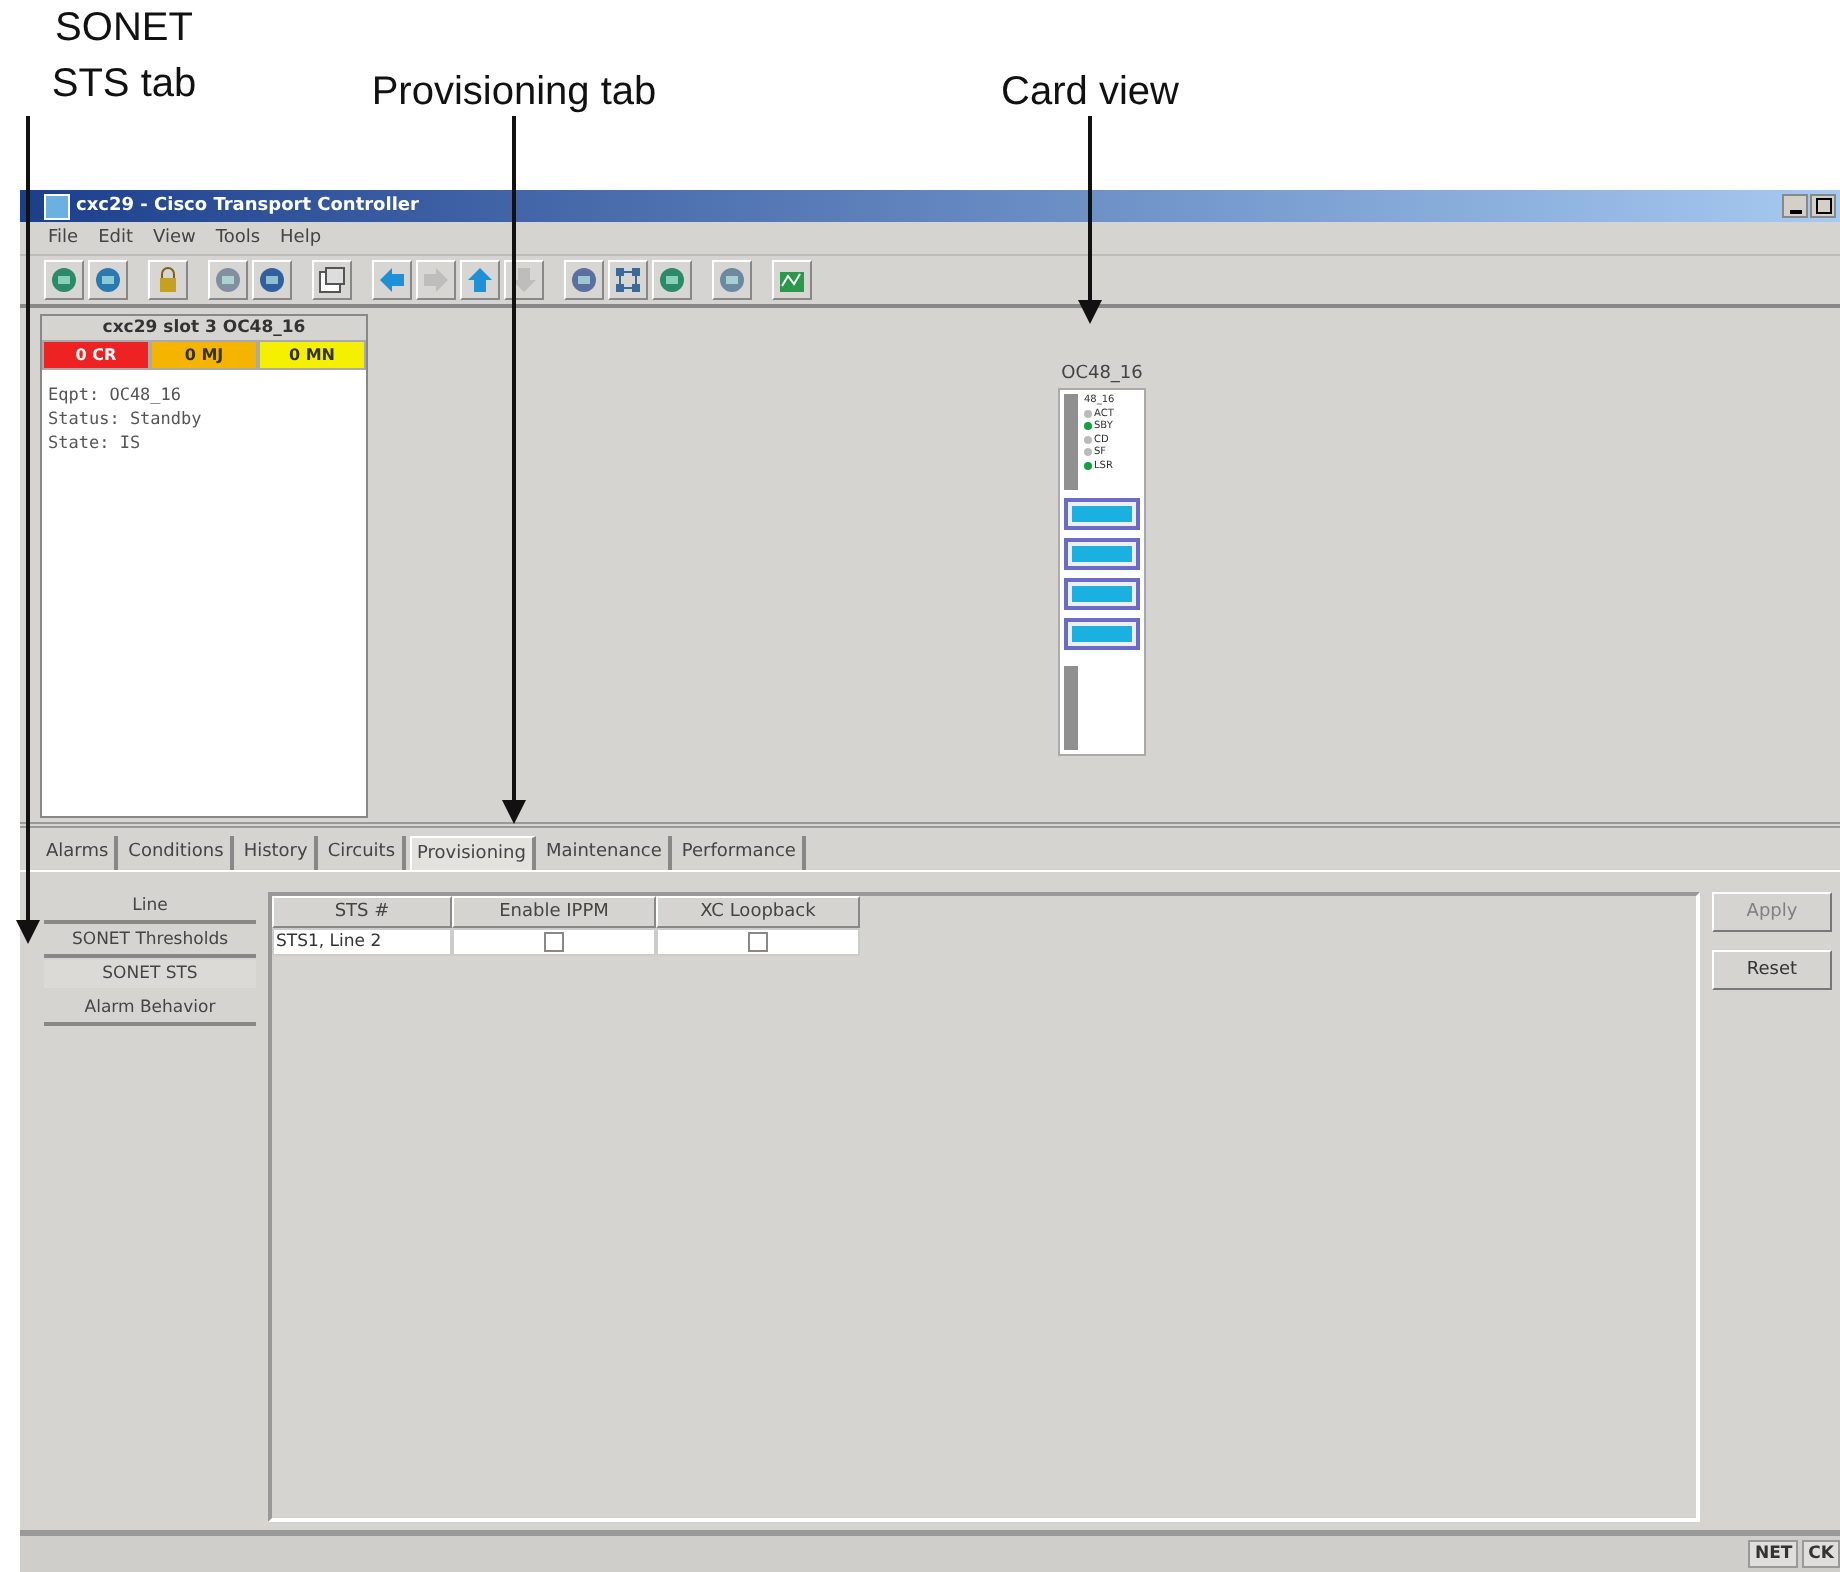 The width and height of the screenshot is (1840, 1572). What do you see at coordinates (362, 942) in the screenshot?
I see `table-cell: STS1, Line 2` at bounding box center [362, 942].